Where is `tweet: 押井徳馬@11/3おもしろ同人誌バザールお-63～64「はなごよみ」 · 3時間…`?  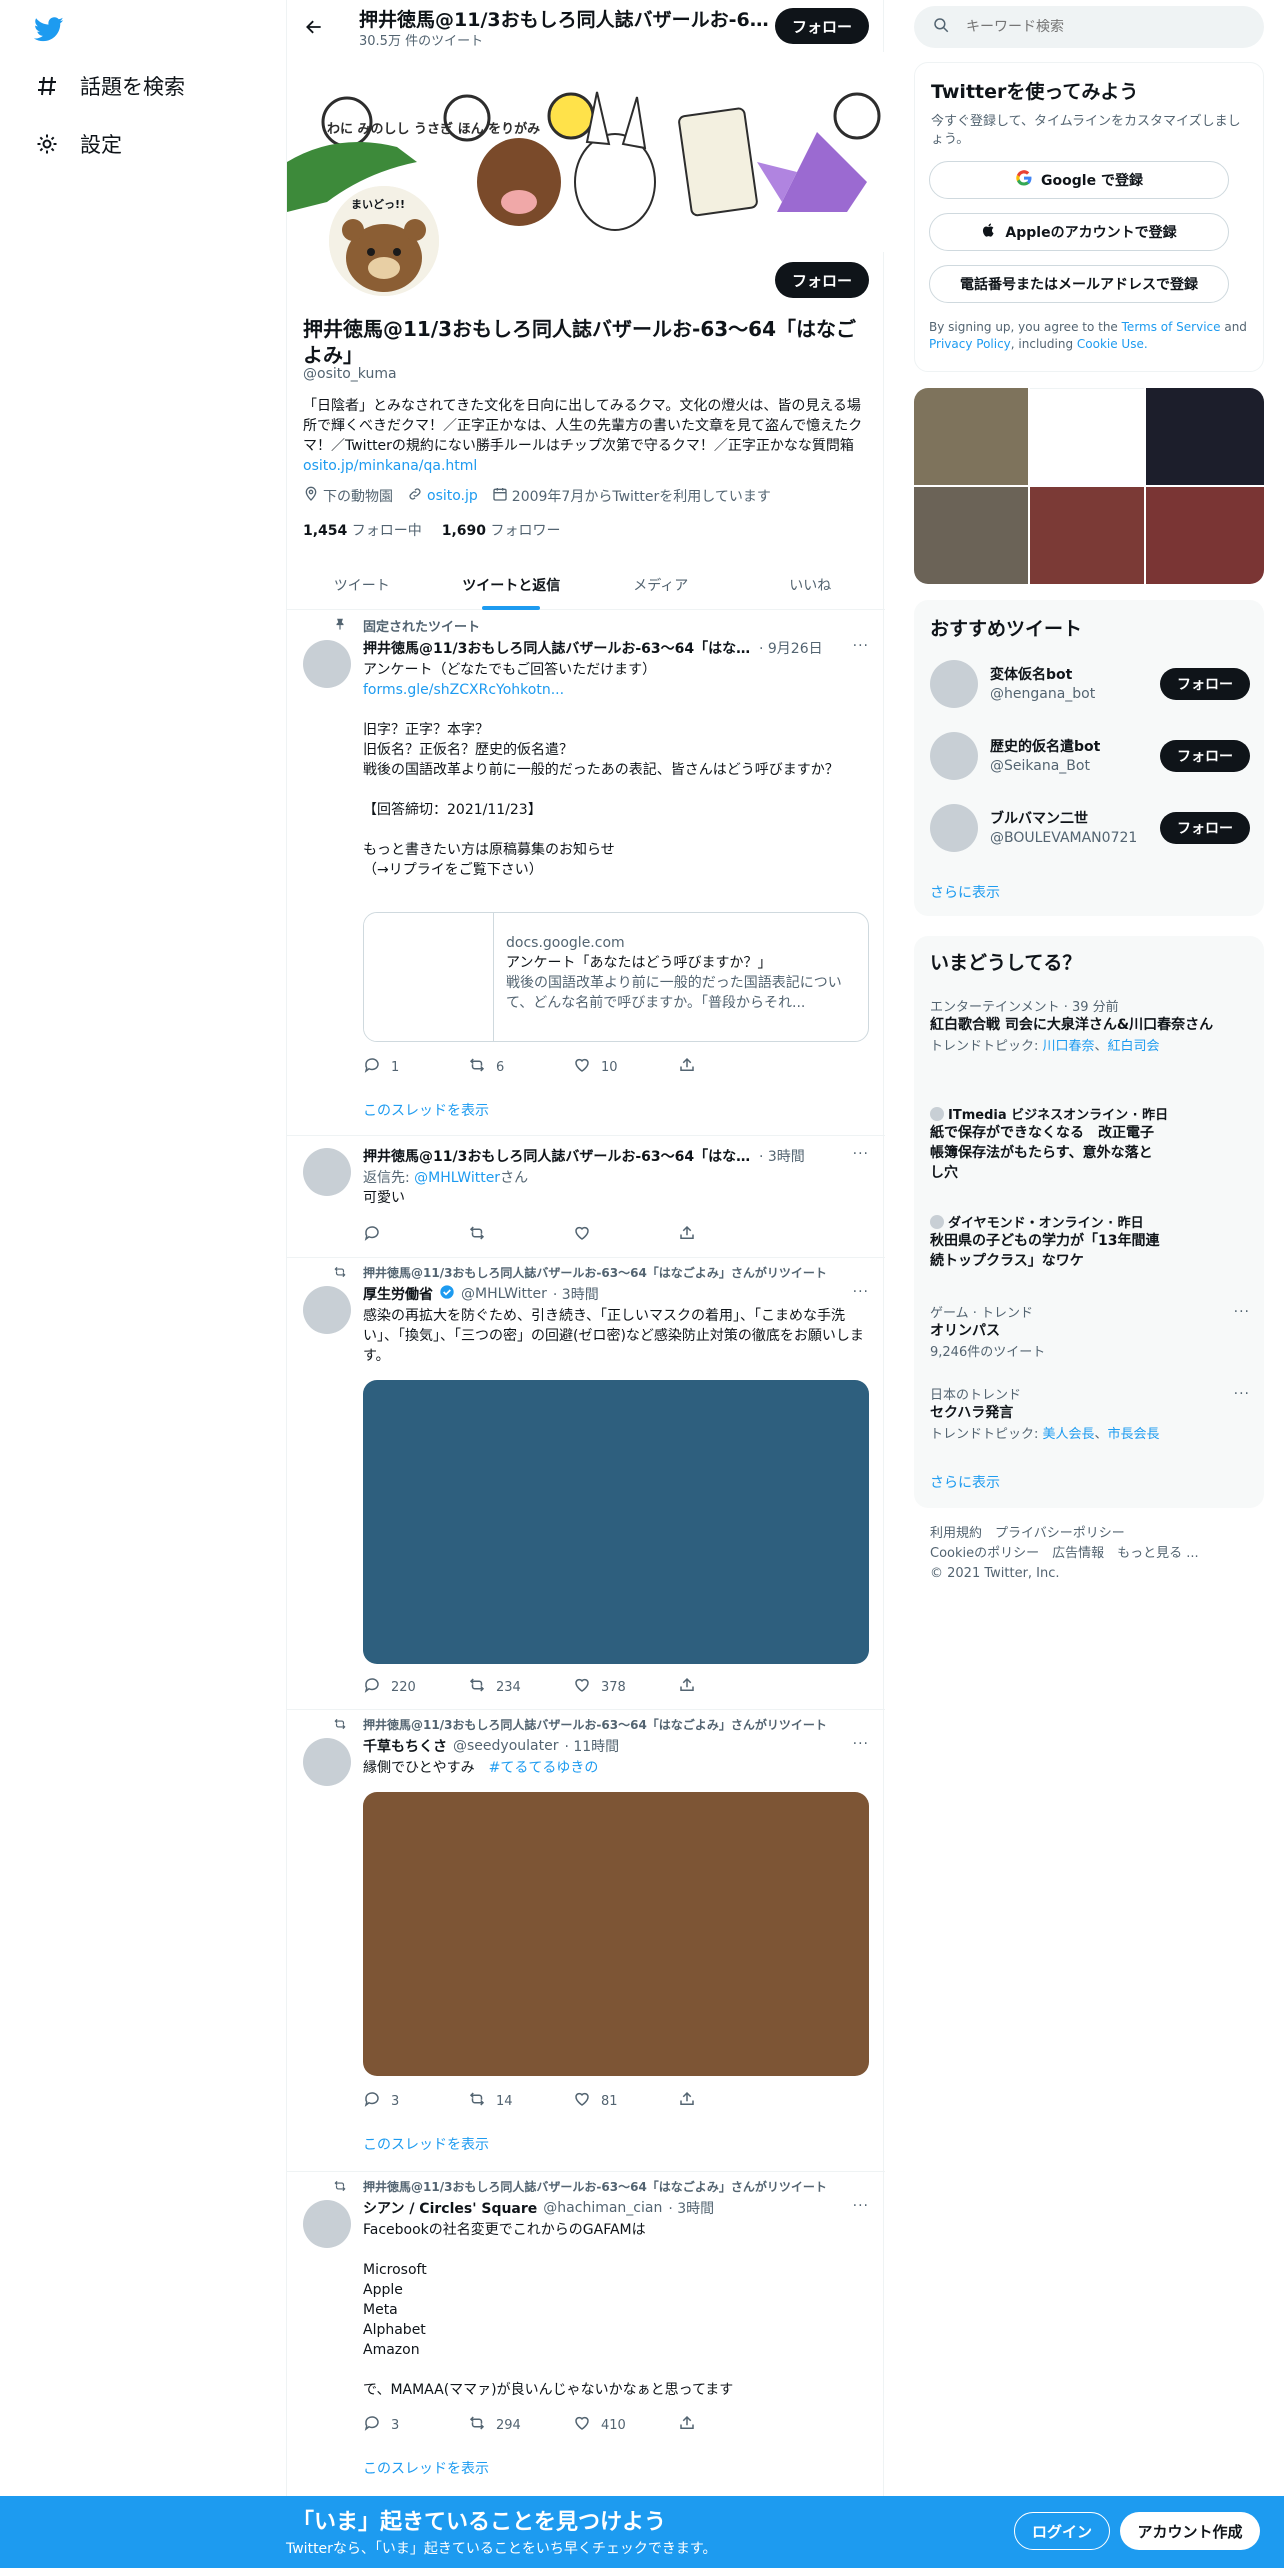
tweet: 押井徳馬@11/3おもしろ同人誌バザールお-63～64「はなごよみ」 · 3時間… is located at coordinates (586, 1197).